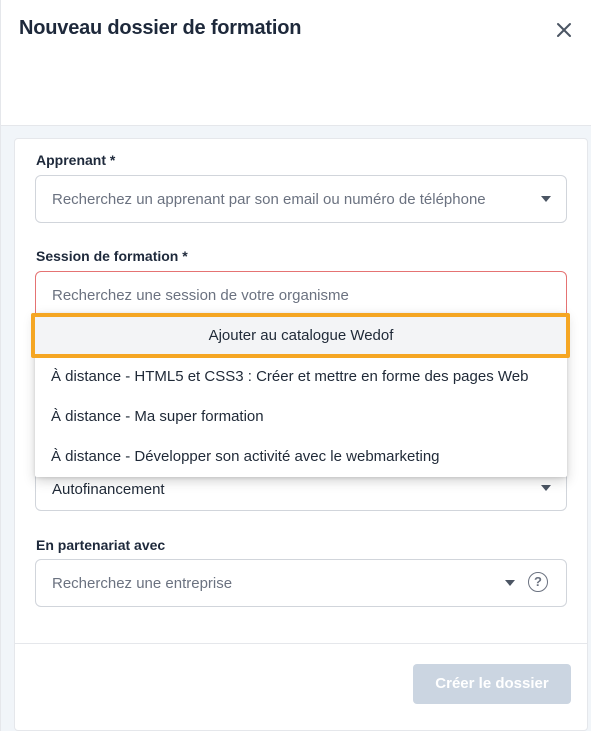 The width and height of the screenshot is (591, 731). I want to click on partner-label: En partenariat avec, so click(101, 545).